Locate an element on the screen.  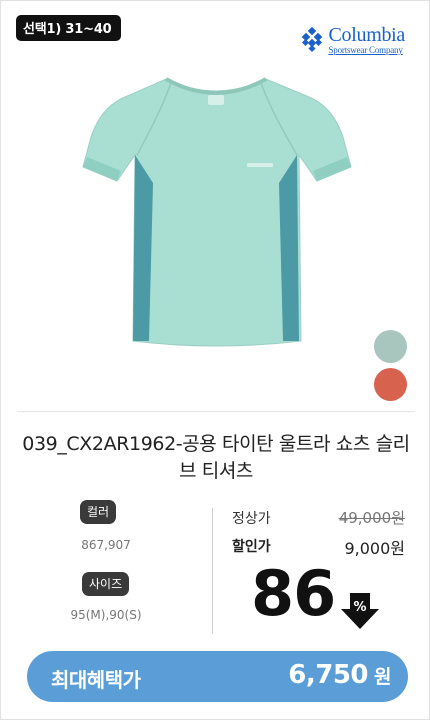
percent-down-arrow-icon: % is located at coordinates (360, 611).